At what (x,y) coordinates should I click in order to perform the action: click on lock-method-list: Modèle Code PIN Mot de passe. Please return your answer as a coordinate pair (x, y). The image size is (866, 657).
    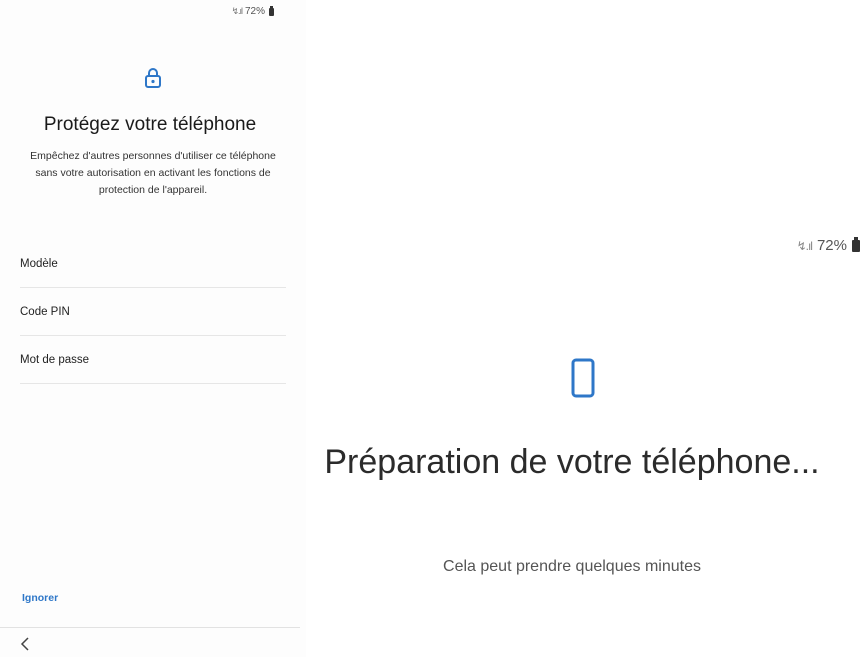
    Looking at the image, I should click on (153, 312).